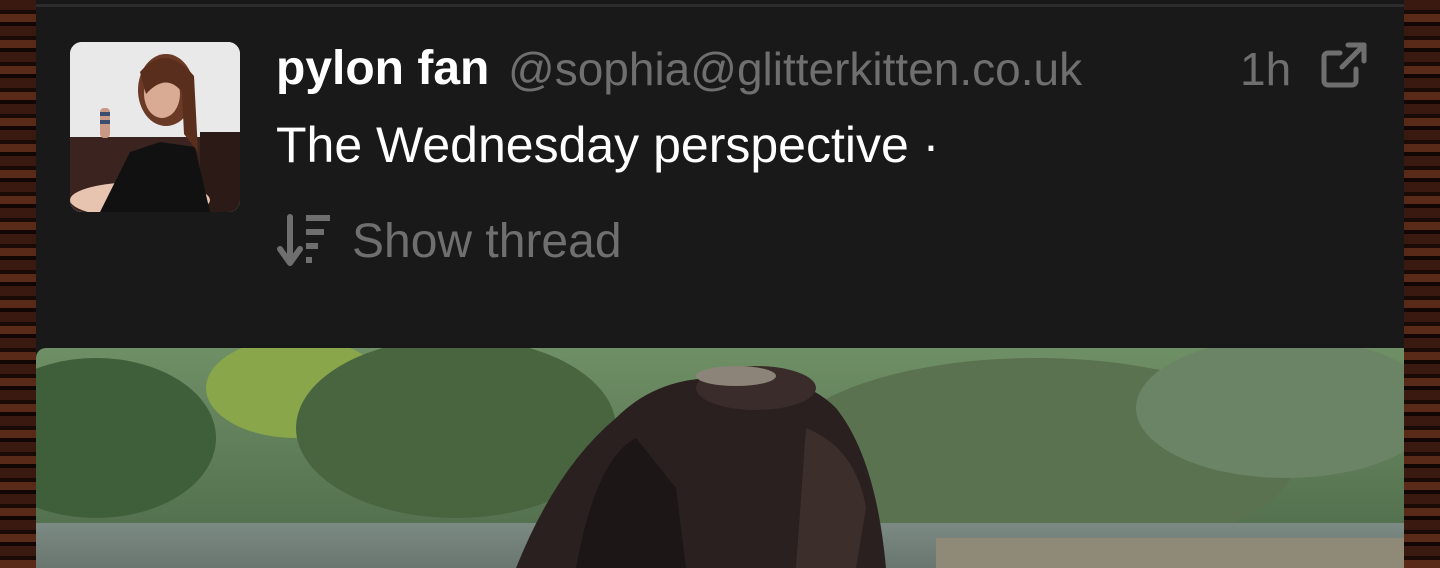  What do you see at coordinates (382, 69) in the screenshot?
I see `display-name: pylon fan` at bounding box center [382, 69].